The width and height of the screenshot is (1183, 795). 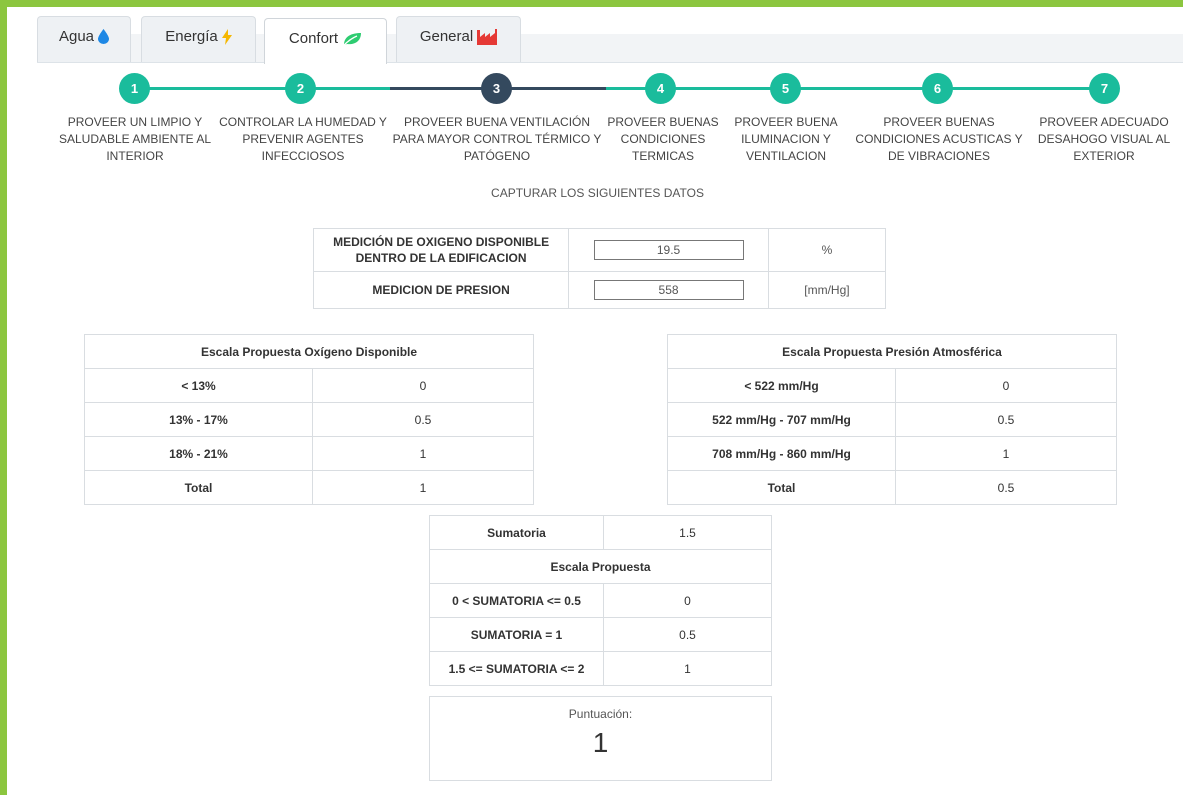 I want to click on table-row: 18% - 21% 1, so click(x=309, y=453).